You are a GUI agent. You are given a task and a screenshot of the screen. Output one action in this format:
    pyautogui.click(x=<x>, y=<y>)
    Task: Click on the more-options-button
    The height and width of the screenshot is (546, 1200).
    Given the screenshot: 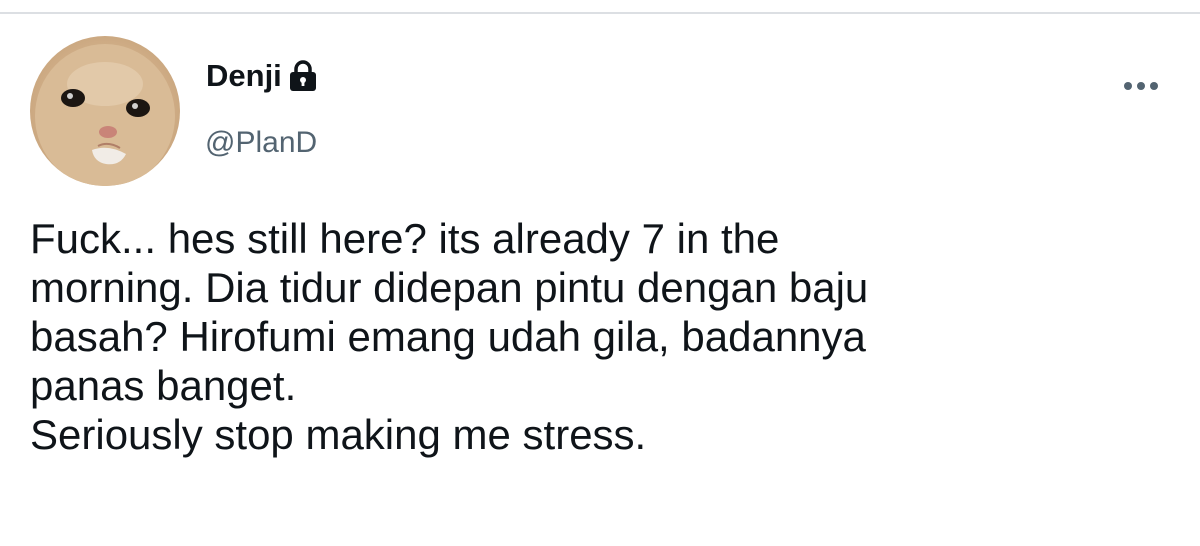 What is the action you would take?
    pyautogui.click(x=1141, y=86)
    